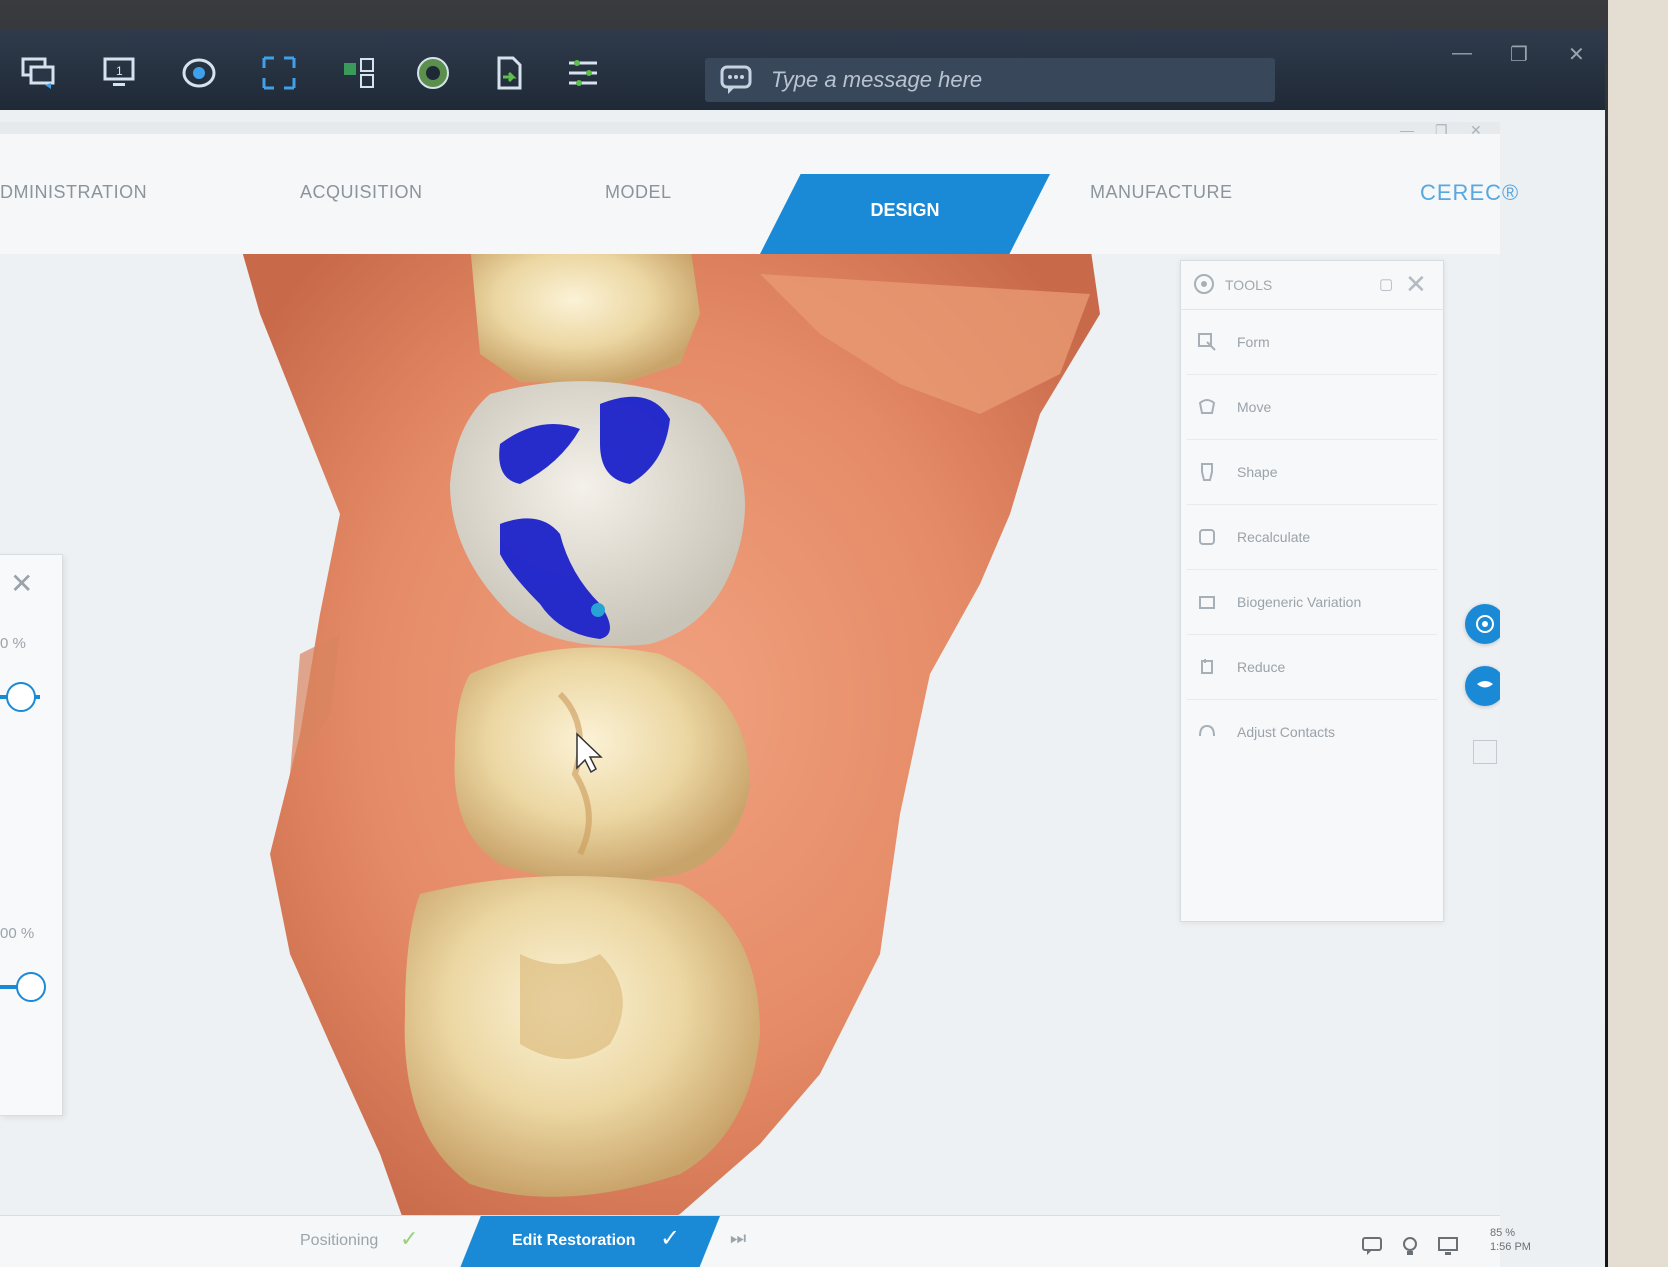 This screenshot has width=1668, height=1267. What do you see at coordinates (13, 643) in the screenshot?
I see `slider-value-1: 0 %` at bounding box center [13, 643].